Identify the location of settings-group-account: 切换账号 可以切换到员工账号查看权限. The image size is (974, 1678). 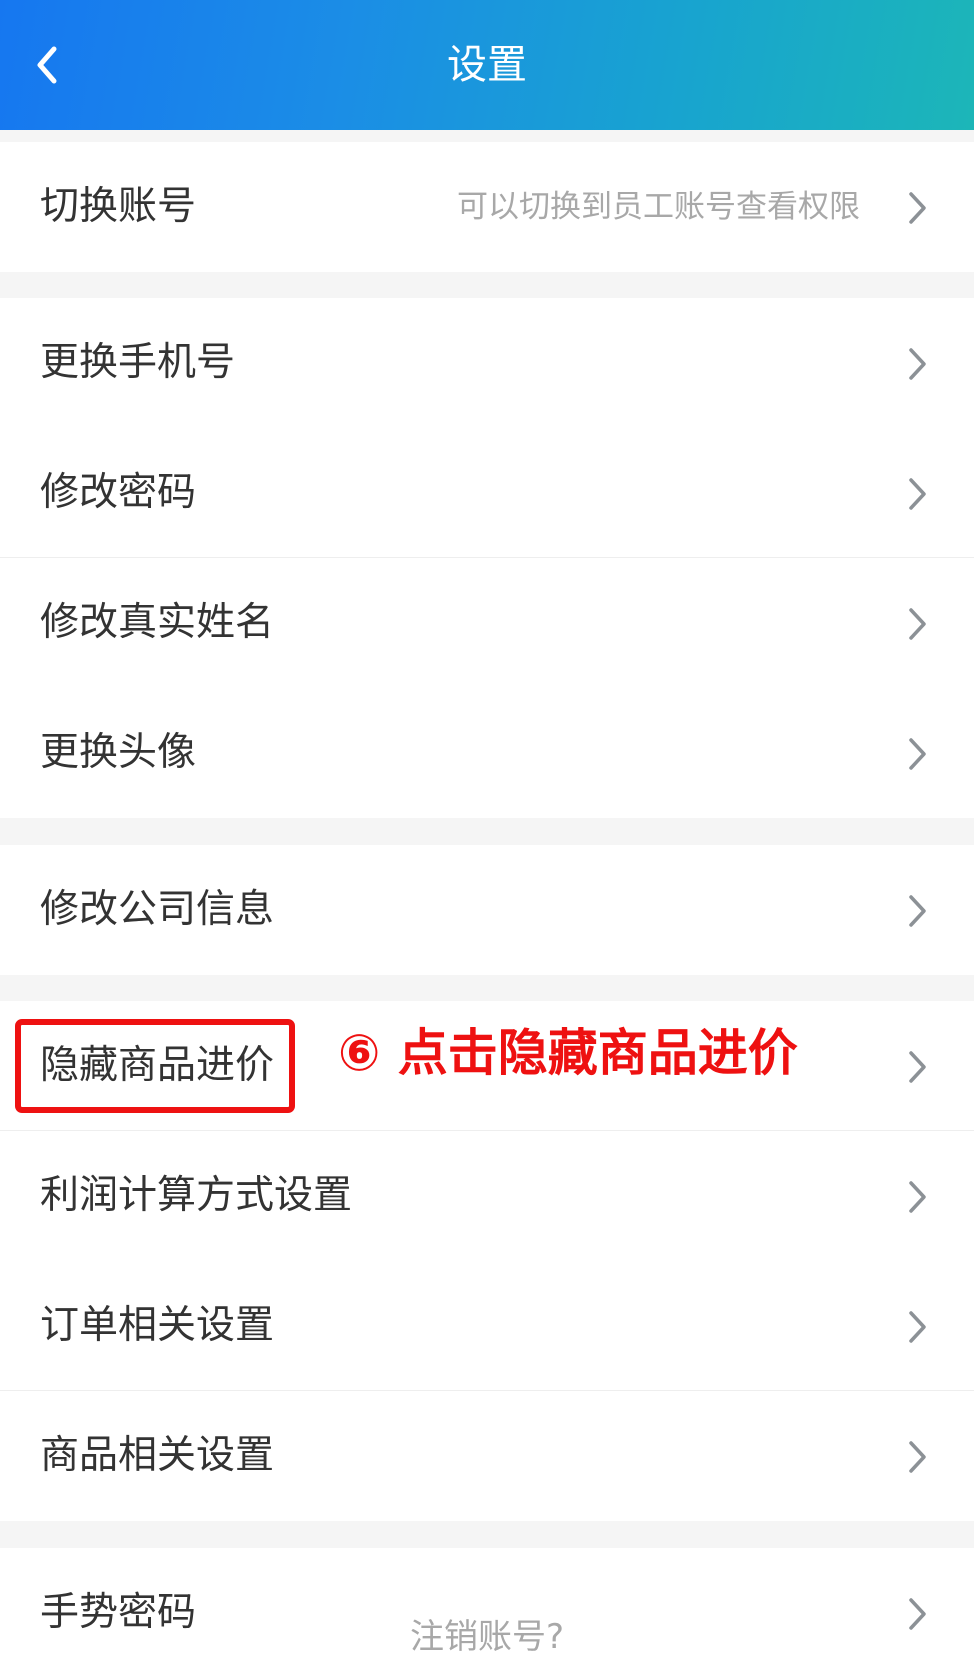
(487, 207).